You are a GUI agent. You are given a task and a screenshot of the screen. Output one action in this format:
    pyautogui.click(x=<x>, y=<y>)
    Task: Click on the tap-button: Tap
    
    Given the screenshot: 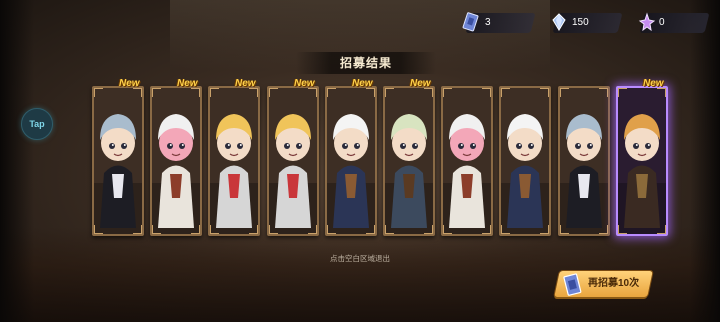 What is the action you would take?
    pyautogui.click(x=37, y=124)
    